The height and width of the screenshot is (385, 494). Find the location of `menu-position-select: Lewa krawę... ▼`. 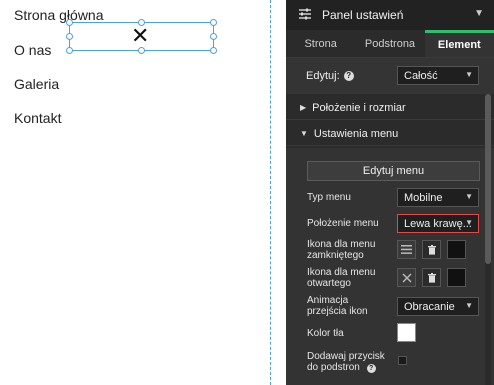

menu-position-select: Lewa krawę... ▼ is located at coordinates (438, 223).